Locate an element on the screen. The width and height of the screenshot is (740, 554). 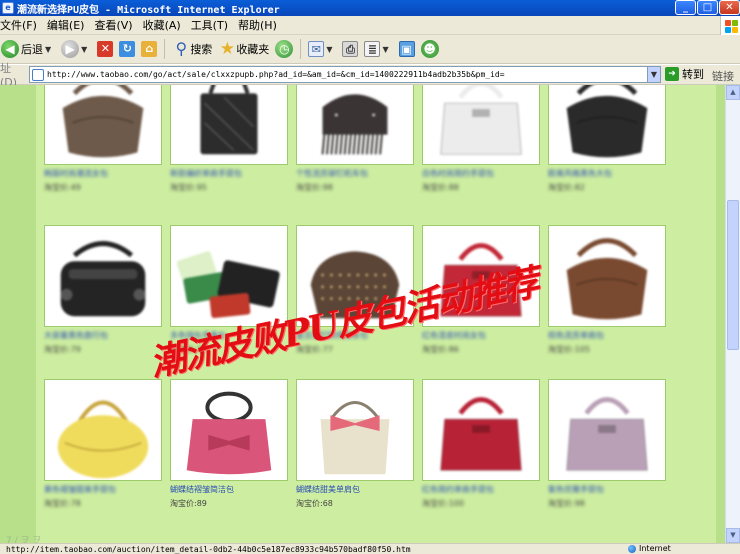
home-icon: ⌂ is located at coordinates (149, 49).